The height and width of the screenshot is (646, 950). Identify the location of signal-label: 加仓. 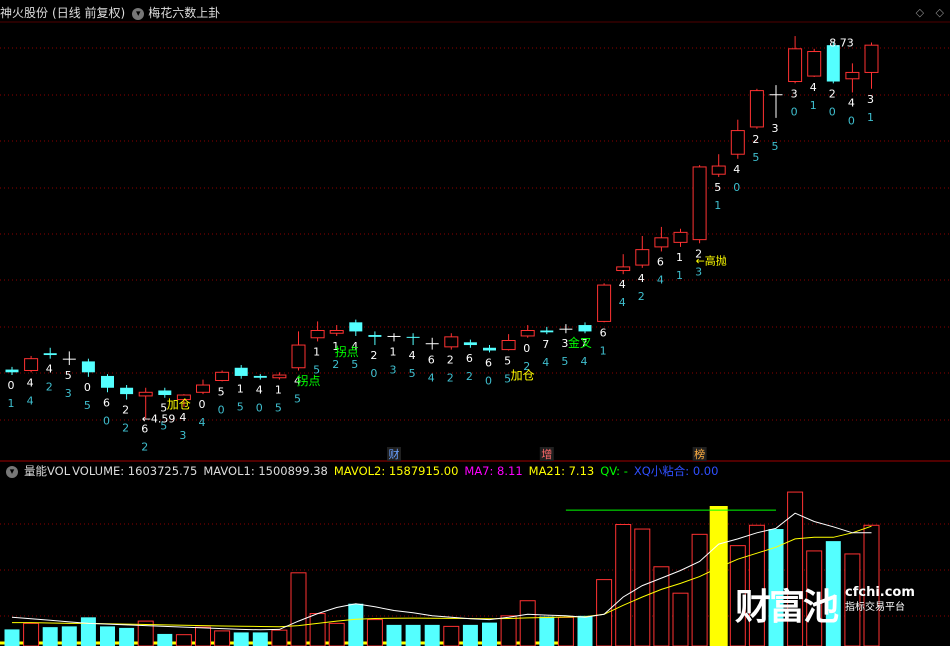
(523, 376).